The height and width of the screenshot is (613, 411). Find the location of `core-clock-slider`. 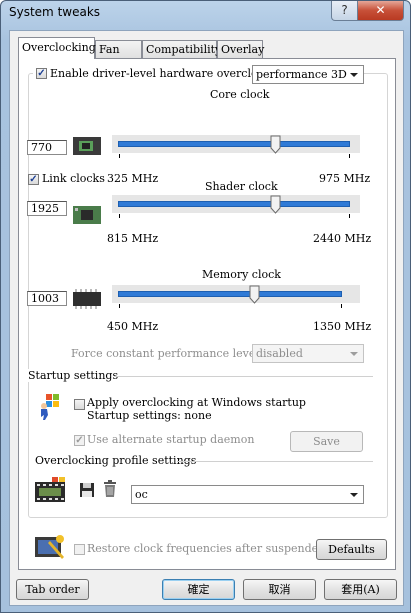

core-clock-slider is located at coordinates (234, 144).